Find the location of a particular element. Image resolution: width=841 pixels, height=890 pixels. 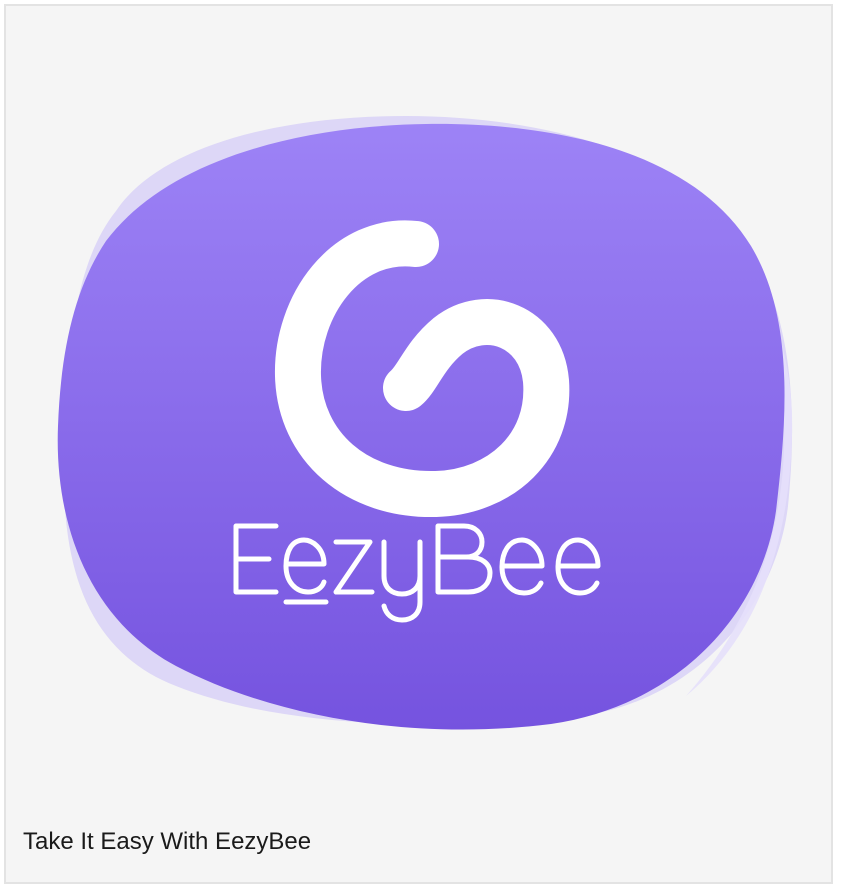

product-caption: Take It Easy With EezyBee is located at coordinates (167, 841).